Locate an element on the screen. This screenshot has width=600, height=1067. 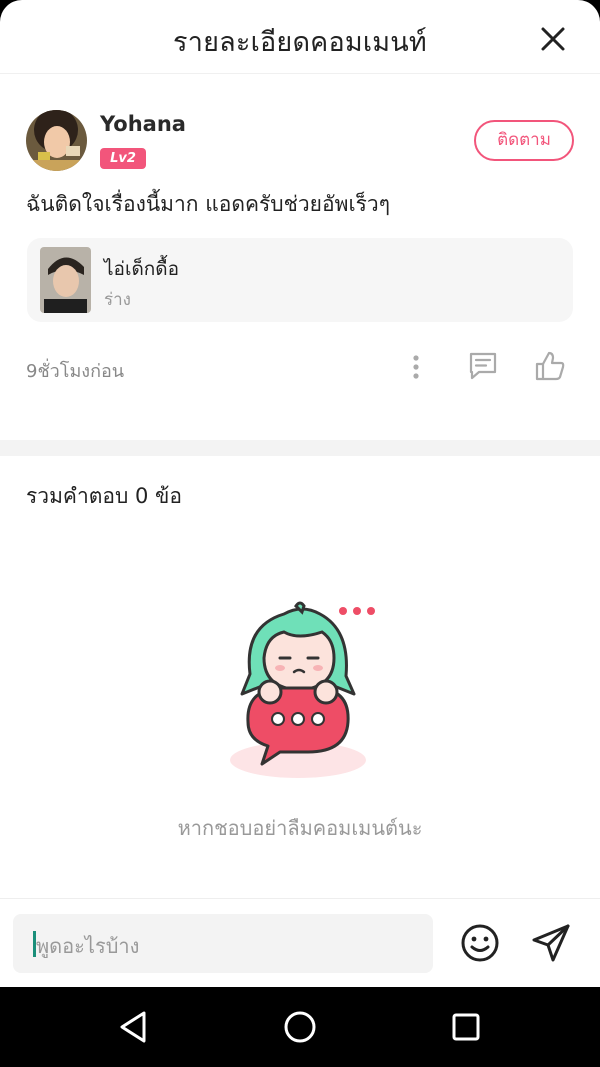
send-icon is located at coordinates (551, 943).